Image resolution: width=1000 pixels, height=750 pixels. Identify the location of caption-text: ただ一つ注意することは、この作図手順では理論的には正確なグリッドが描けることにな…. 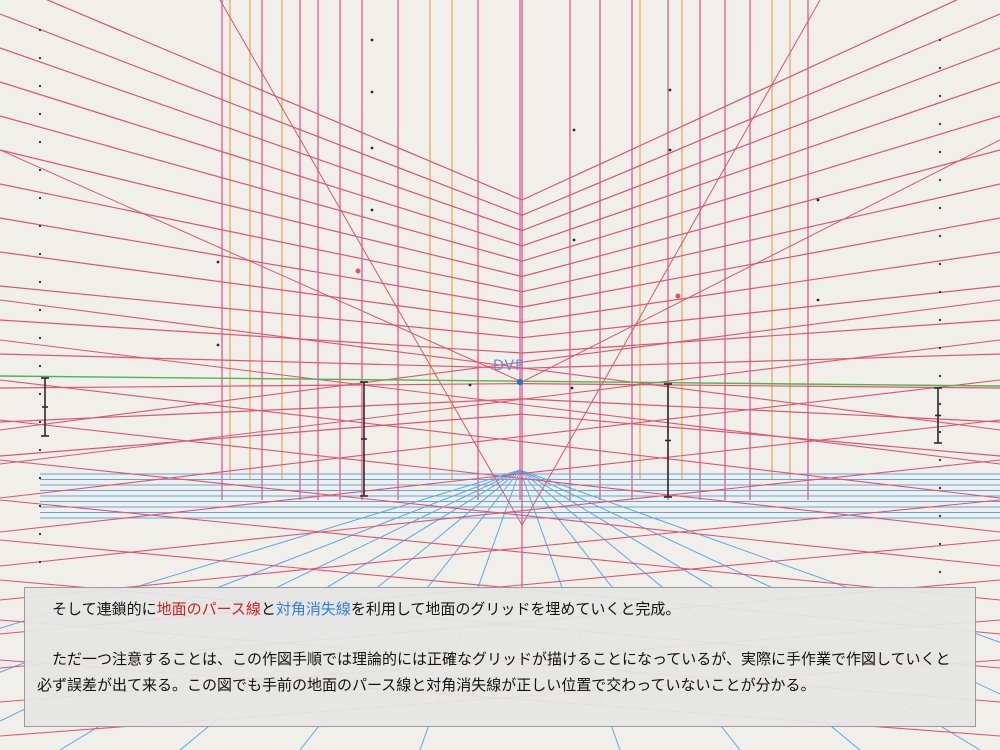
(494, 672).